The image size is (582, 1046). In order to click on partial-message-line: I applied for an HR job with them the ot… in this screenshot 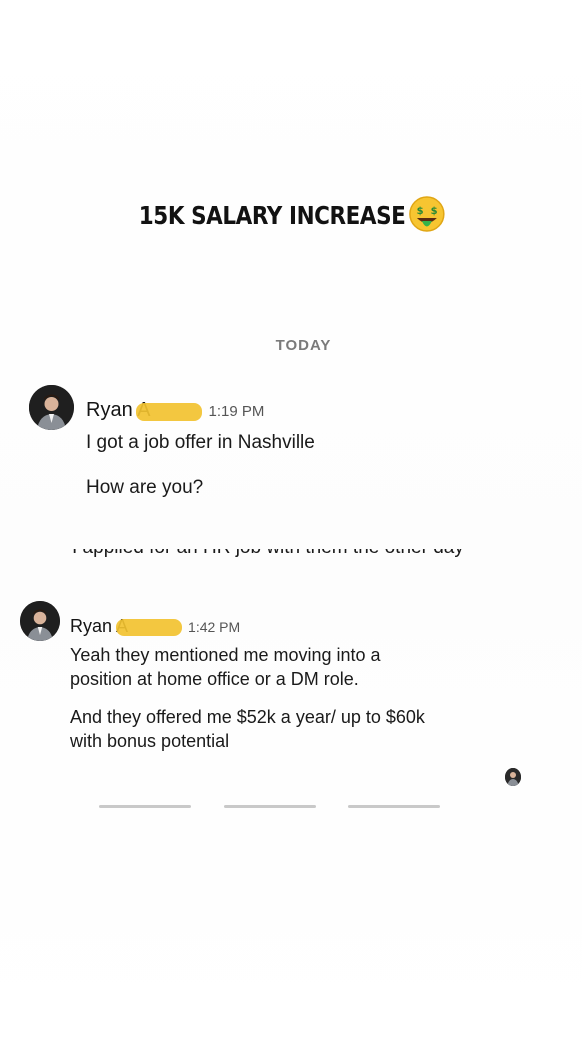, I will do `click(268, 554)`.